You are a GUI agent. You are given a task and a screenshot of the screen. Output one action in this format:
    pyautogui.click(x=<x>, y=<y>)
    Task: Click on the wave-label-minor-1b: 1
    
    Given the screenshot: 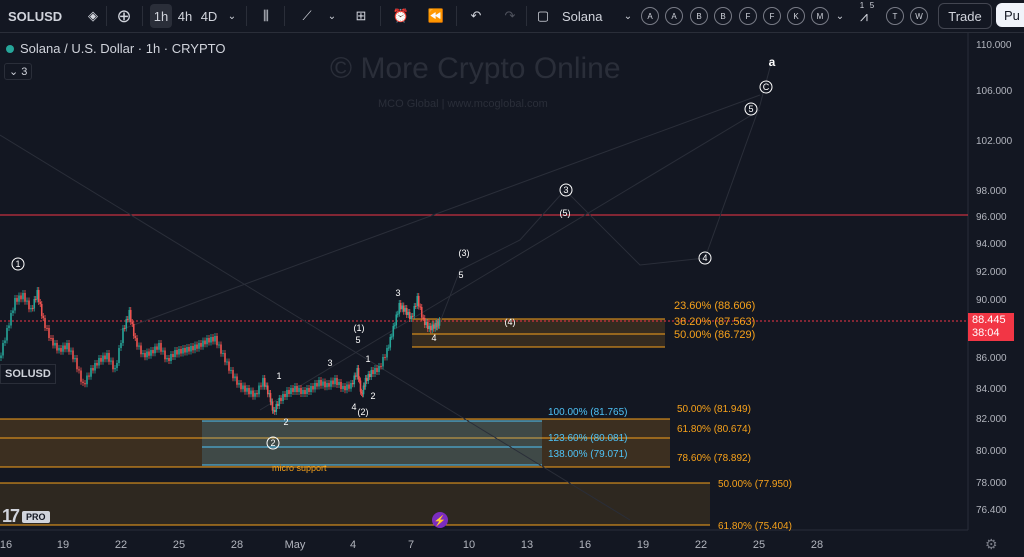 What is the action you would take?
    pyautogui.click(x=367, y=359)
    